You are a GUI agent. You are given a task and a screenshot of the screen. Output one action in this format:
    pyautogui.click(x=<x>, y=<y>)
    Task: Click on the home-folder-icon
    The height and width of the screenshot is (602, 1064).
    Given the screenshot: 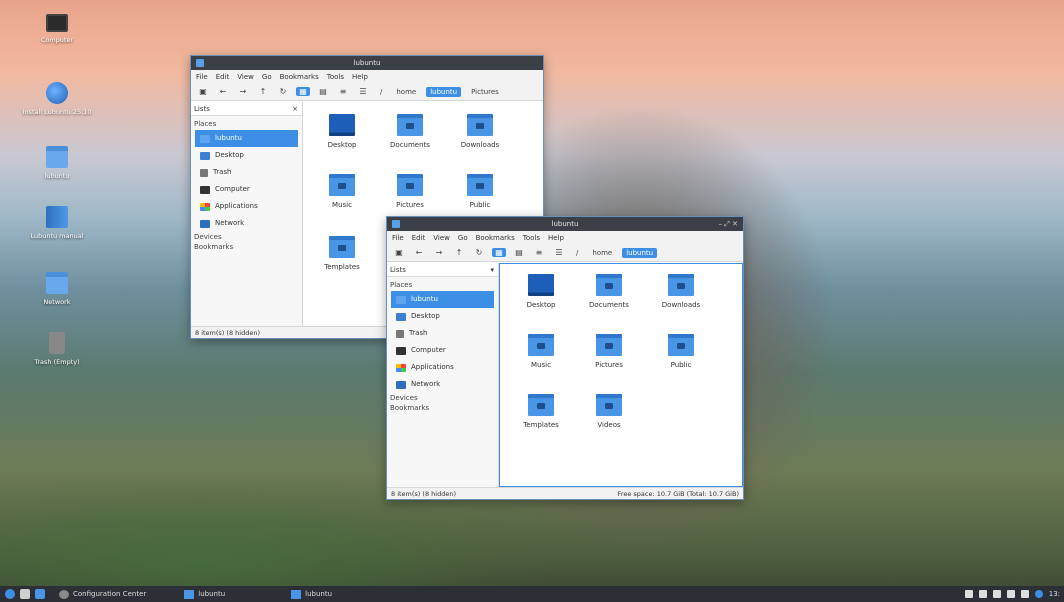 What is the action you would take?
    pyautogui.click(x=57, y=157)
    